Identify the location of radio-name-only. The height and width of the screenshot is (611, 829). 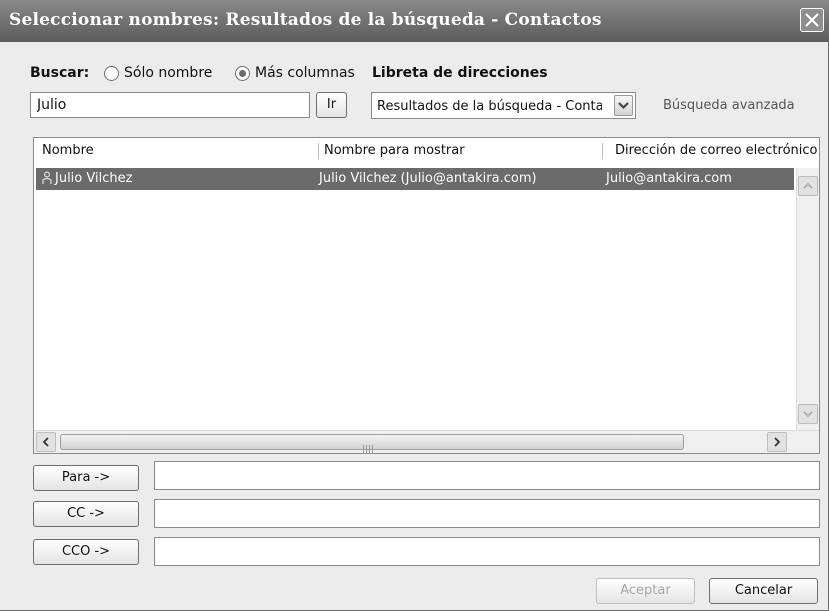
(111, 73).